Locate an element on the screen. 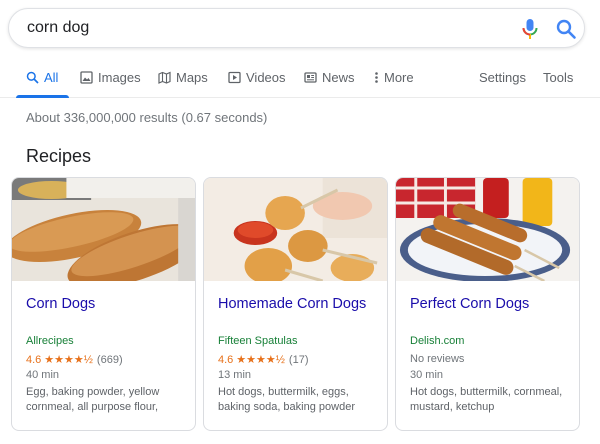 The image size is (600, 444). map-icon is located at coordinates (164, 77).